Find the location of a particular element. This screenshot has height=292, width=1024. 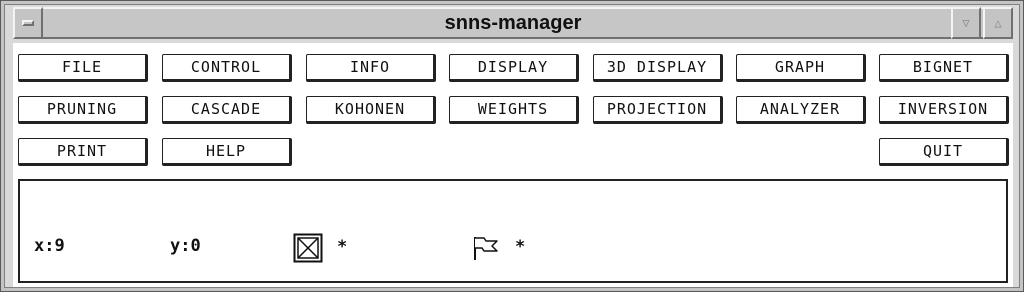

info-button: INFO is located at coordinates (371, 68).